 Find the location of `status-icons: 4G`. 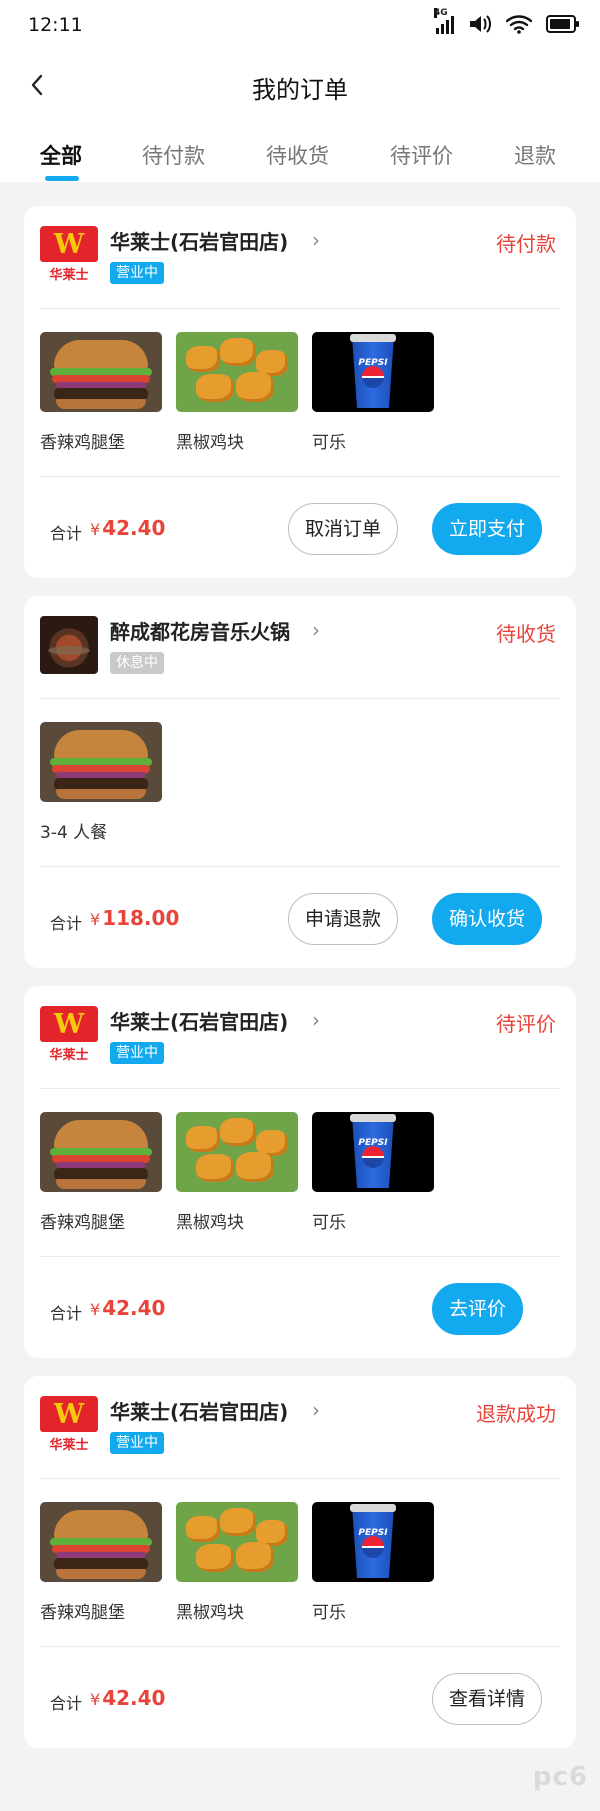

status-icons: 4G is located at coordinates (506, 21).